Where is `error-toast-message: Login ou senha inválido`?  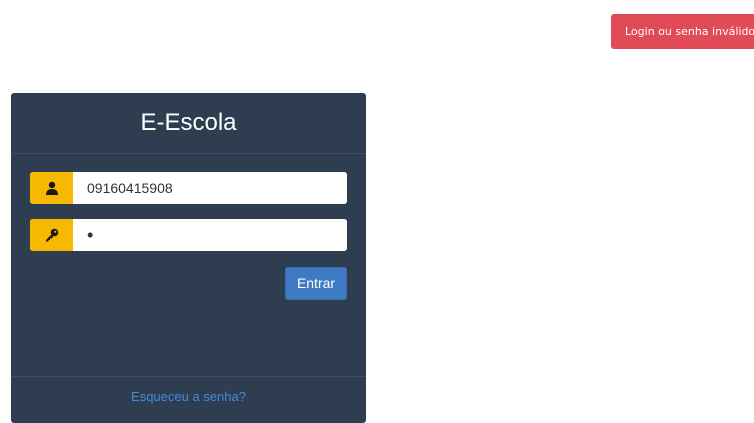 error-toast-message: Login ou senha inválido is located at coordinates (689, 31).